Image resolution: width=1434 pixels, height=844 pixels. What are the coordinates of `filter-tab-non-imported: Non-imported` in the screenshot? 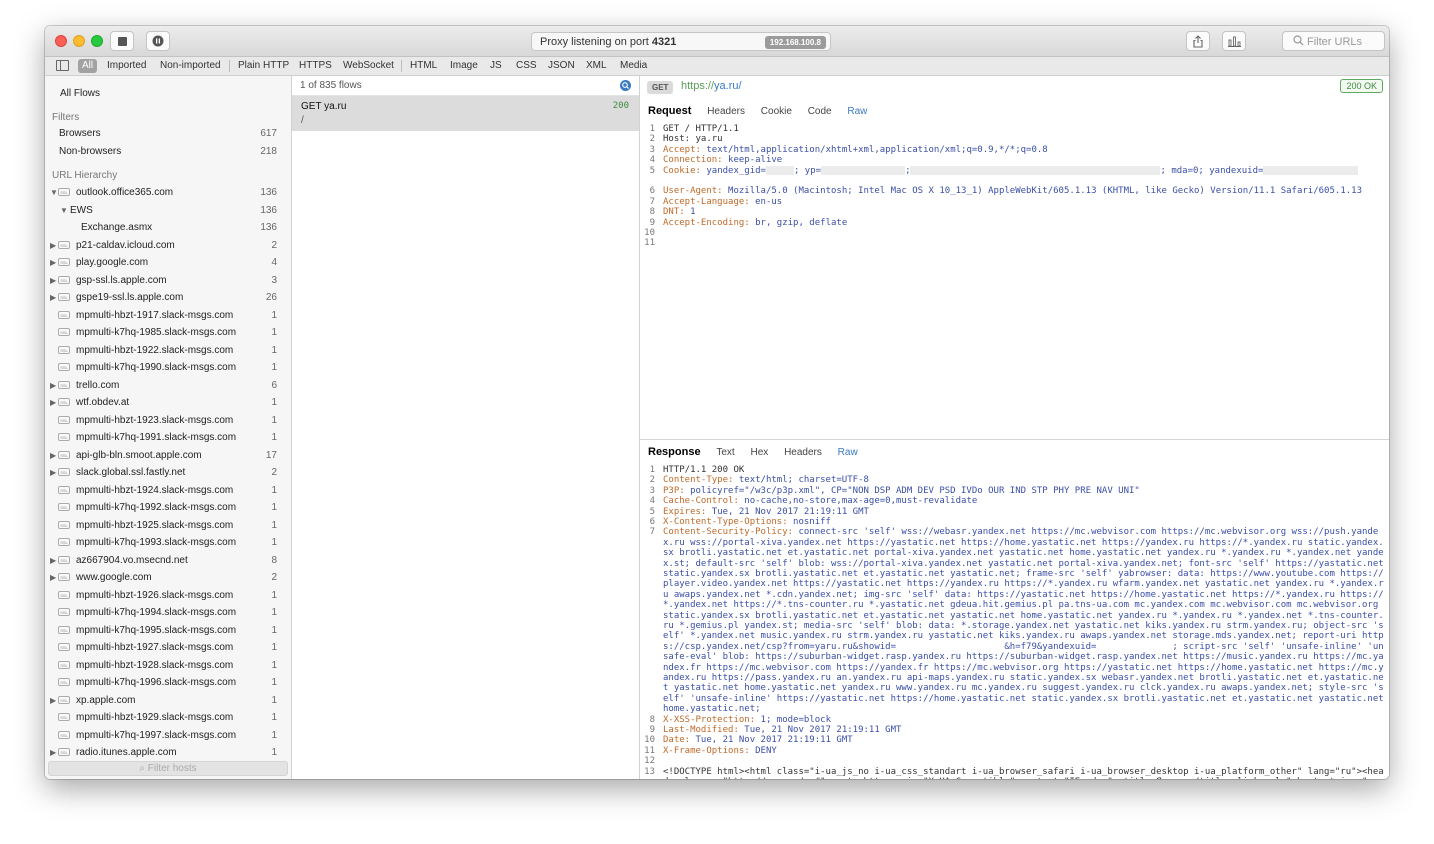 It's located at (190, 66).